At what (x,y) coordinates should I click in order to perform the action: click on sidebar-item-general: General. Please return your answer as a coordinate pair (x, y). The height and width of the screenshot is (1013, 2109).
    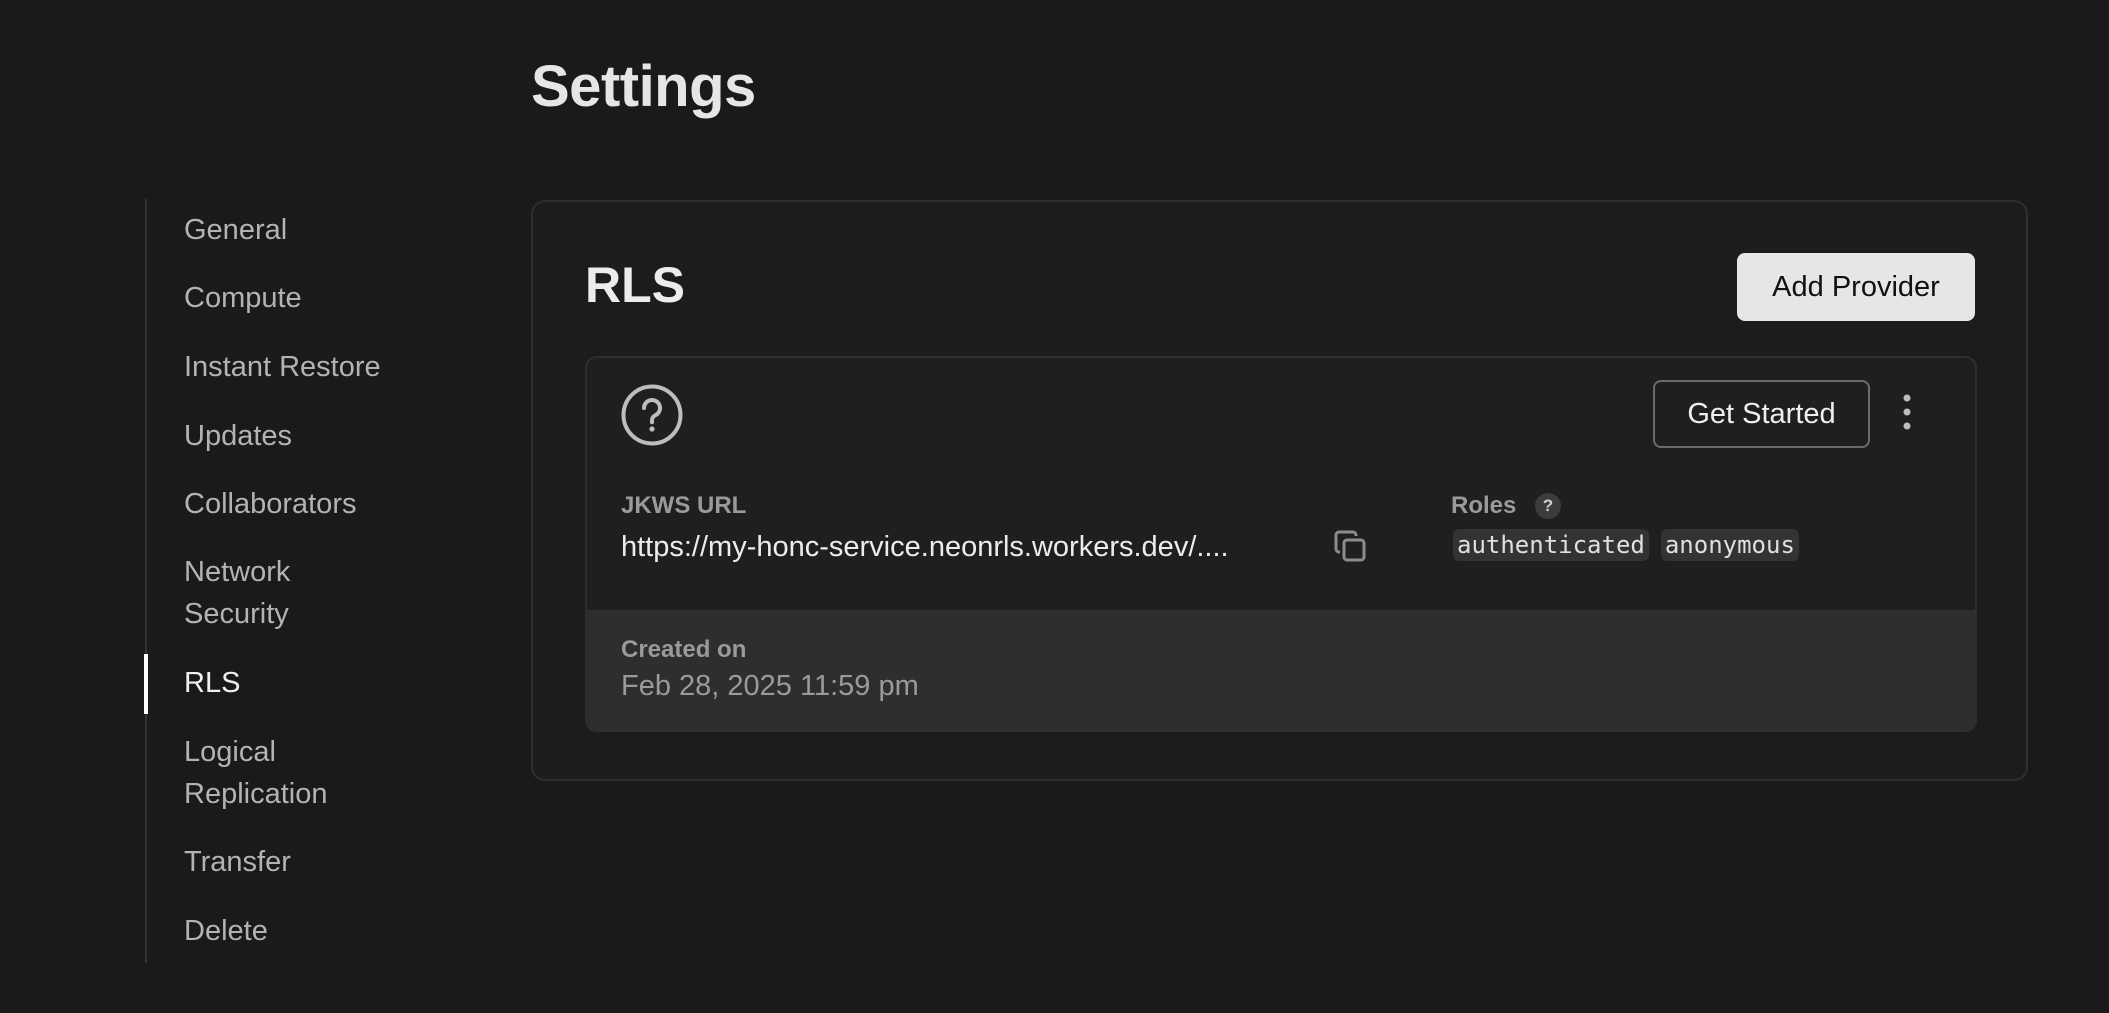
    Looking at the image, I should click on (314, 230).